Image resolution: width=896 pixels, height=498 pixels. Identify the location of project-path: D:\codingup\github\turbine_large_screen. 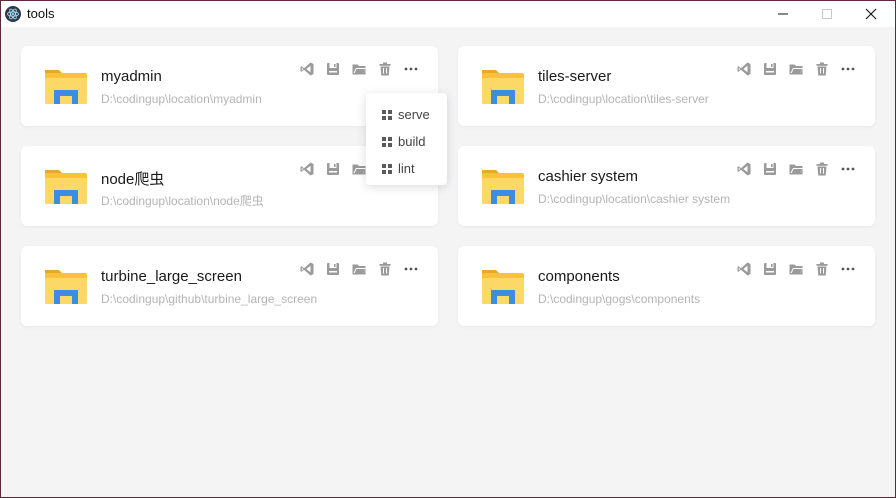
(209, 299).